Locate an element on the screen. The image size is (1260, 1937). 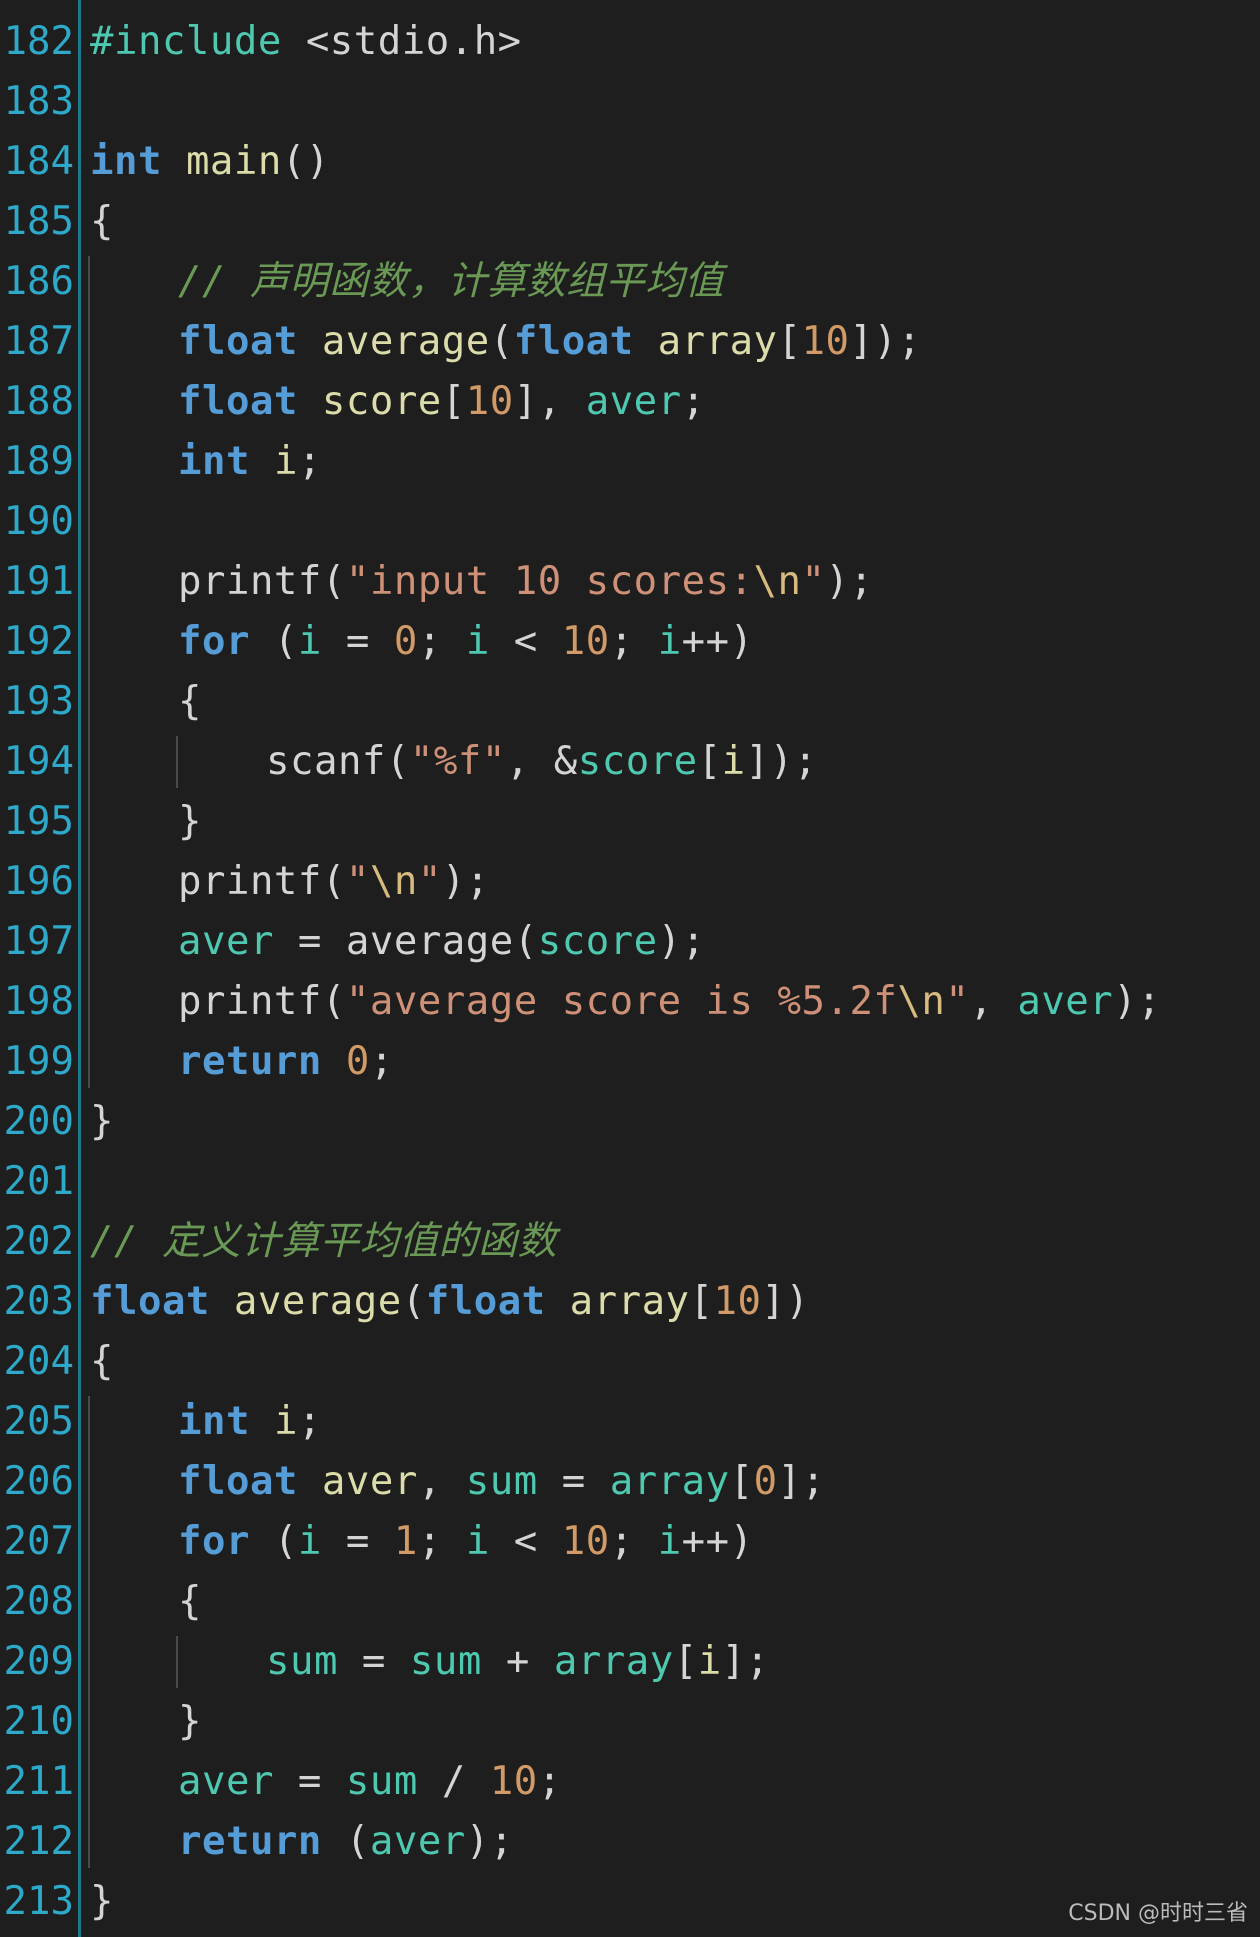
code-token: aver is located at coordinates (417, 1841).